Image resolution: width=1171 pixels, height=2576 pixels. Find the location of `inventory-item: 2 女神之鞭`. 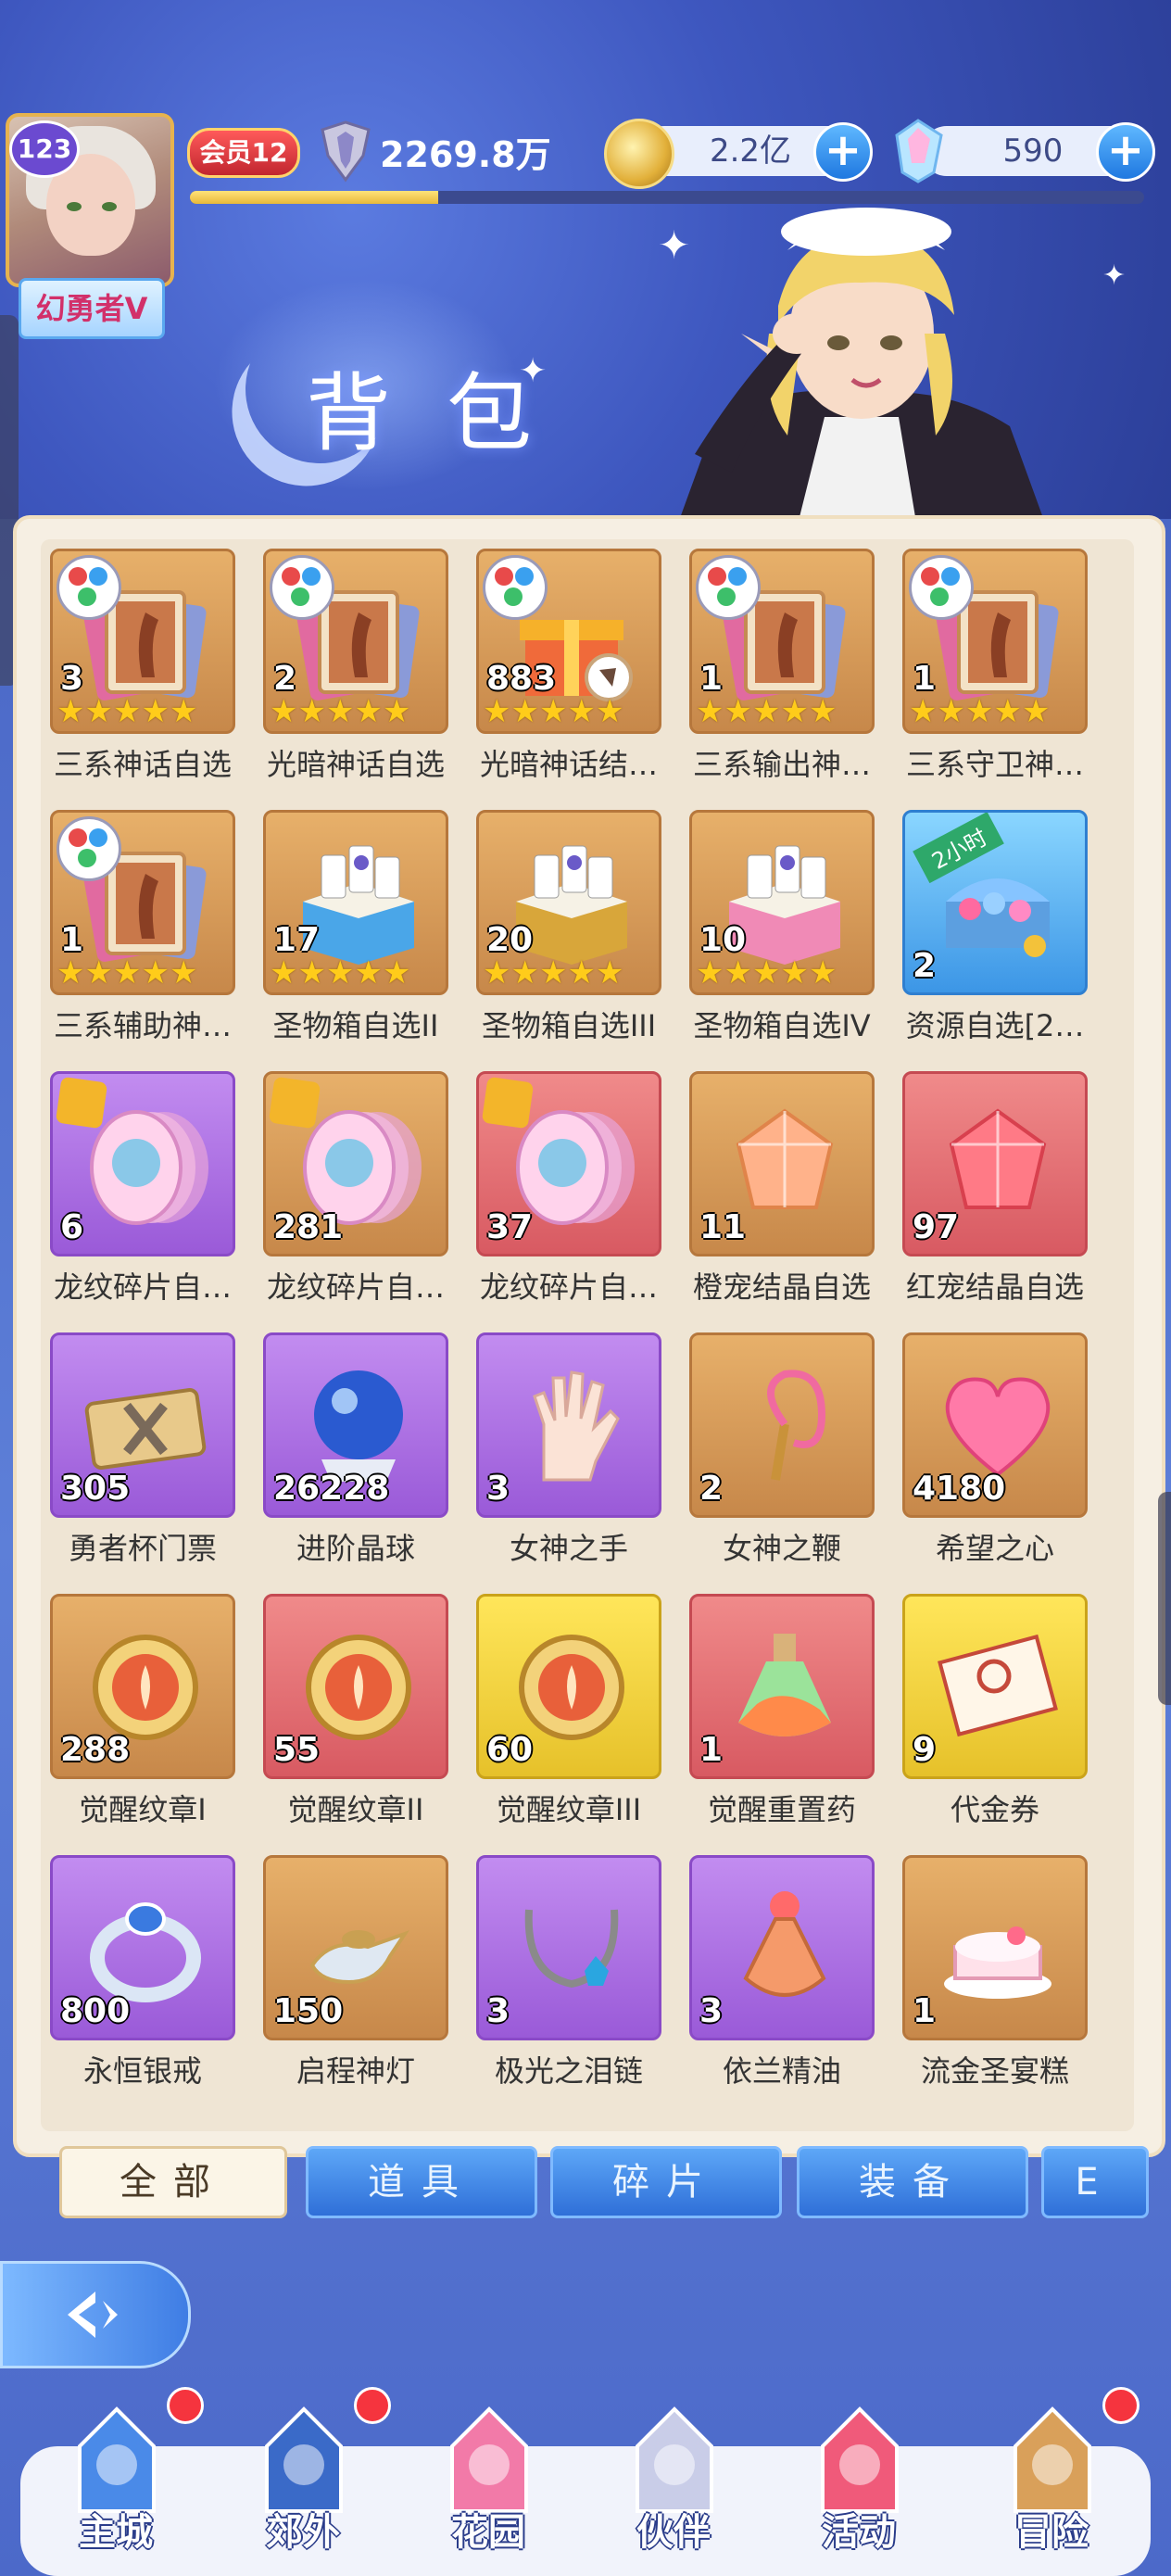

inventory-item: 2 女神之鞭 is located at coordinates (787, 1457).